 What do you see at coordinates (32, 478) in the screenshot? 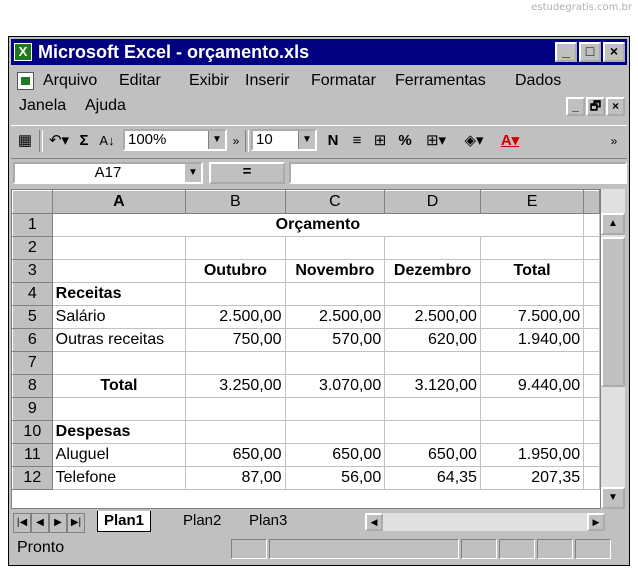
I see `row-header: 12` at bounding box center [32, 478].